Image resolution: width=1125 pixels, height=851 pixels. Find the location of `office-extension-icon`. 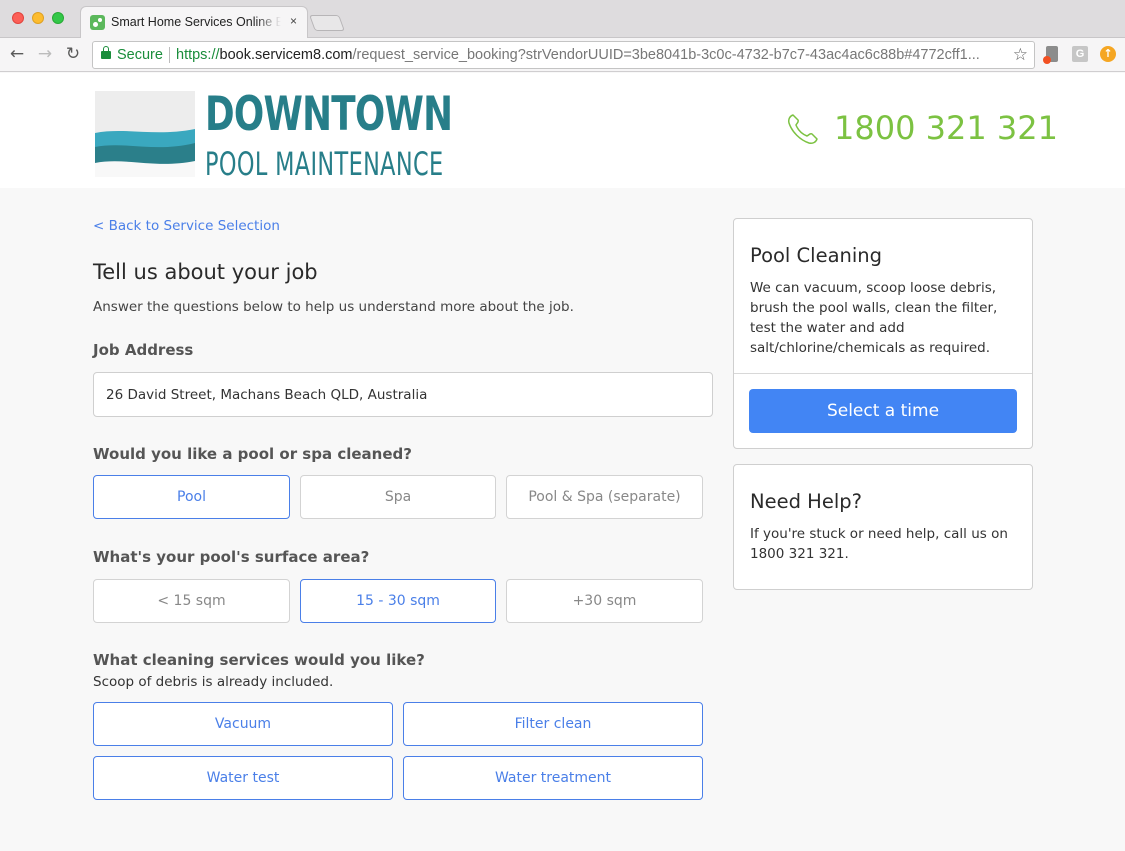

office-extension-icon is located at coordinates (1050, 55).